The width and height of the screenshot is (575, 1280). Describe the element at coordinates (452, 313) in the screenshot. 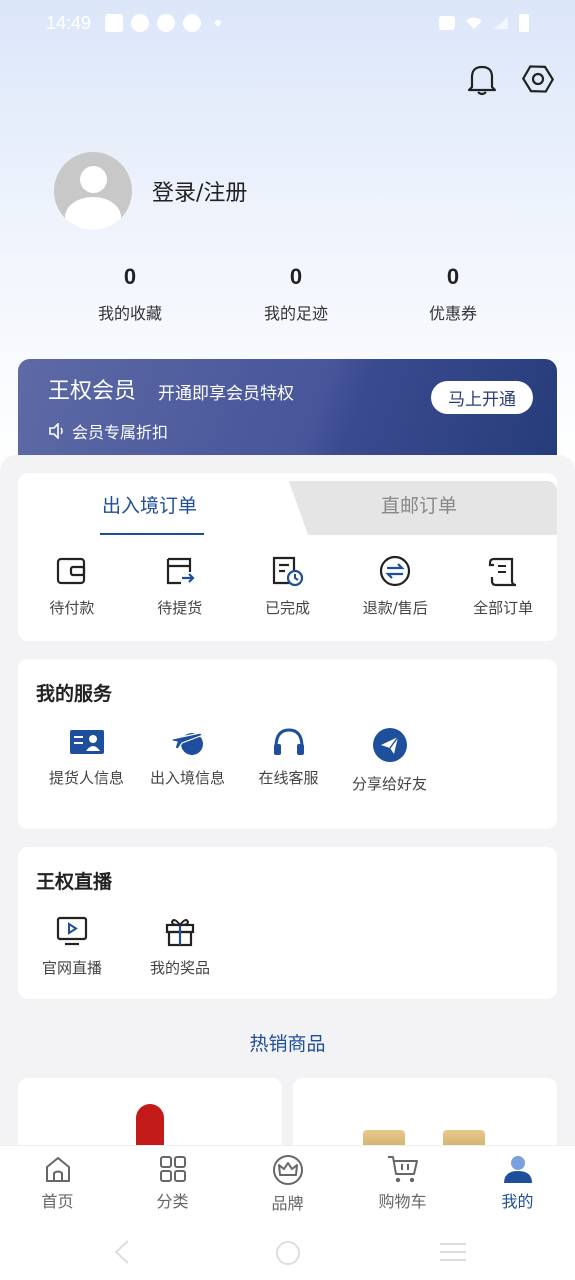

I see `stat-label: 优惠券` at that location.